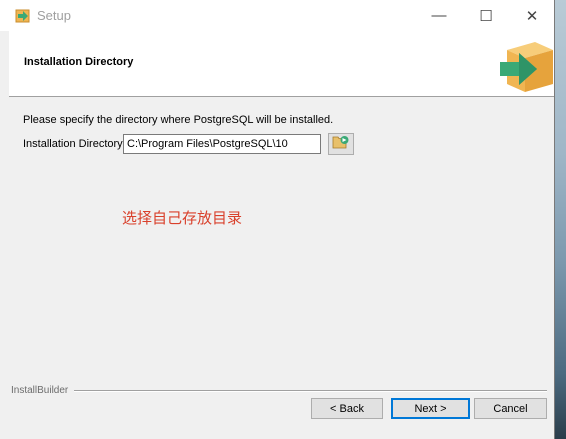 The height and width of the screenshot is (439, 566). I want to click on page-title: Installation Directory, so click(79, 62).